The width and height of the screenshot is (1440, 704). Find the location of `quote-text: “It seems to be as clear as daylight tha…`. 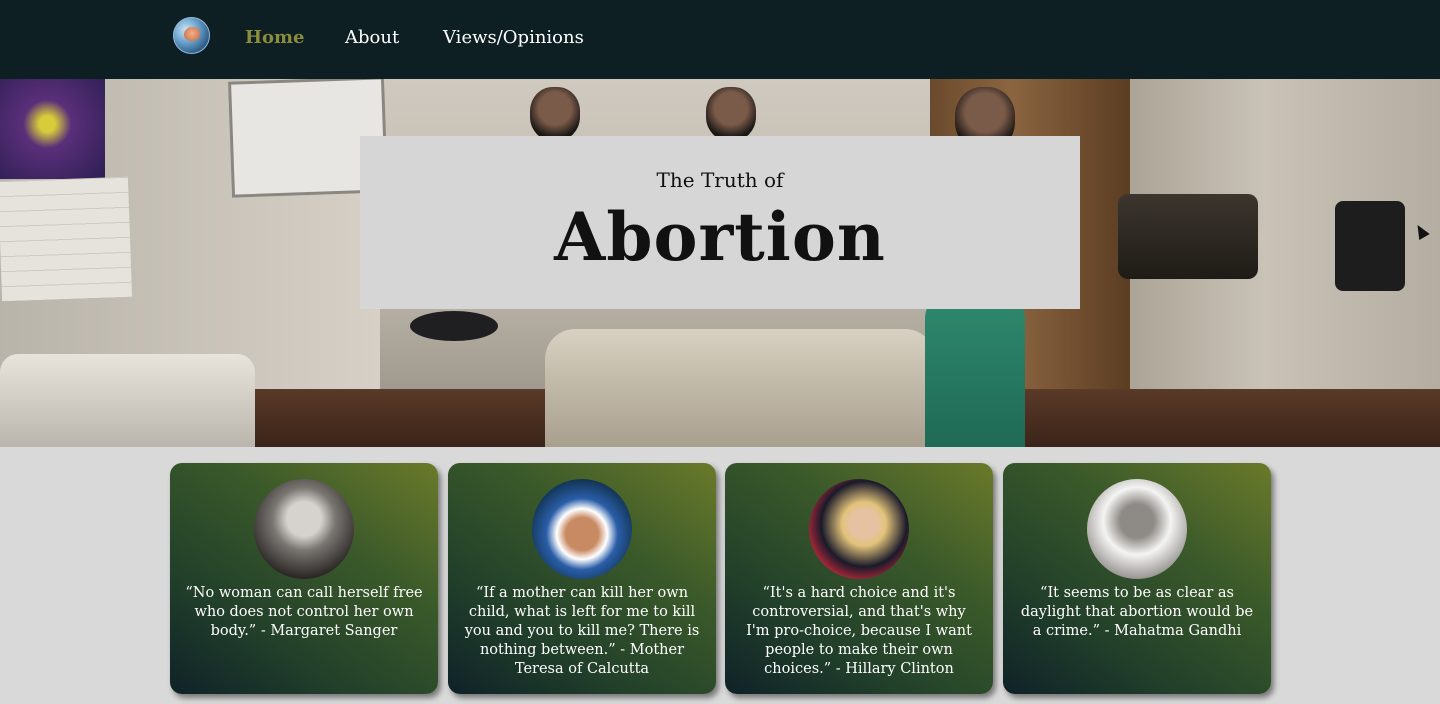

quote-text: “It seems to be as clear as daylight tha… is located at coordinates (1137, 612).